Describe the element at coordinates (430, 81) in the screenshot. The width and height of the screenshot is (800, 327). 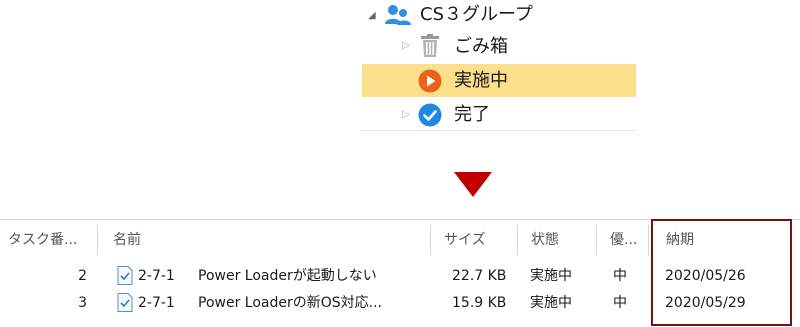
I see `play-circle-icon` at that location.